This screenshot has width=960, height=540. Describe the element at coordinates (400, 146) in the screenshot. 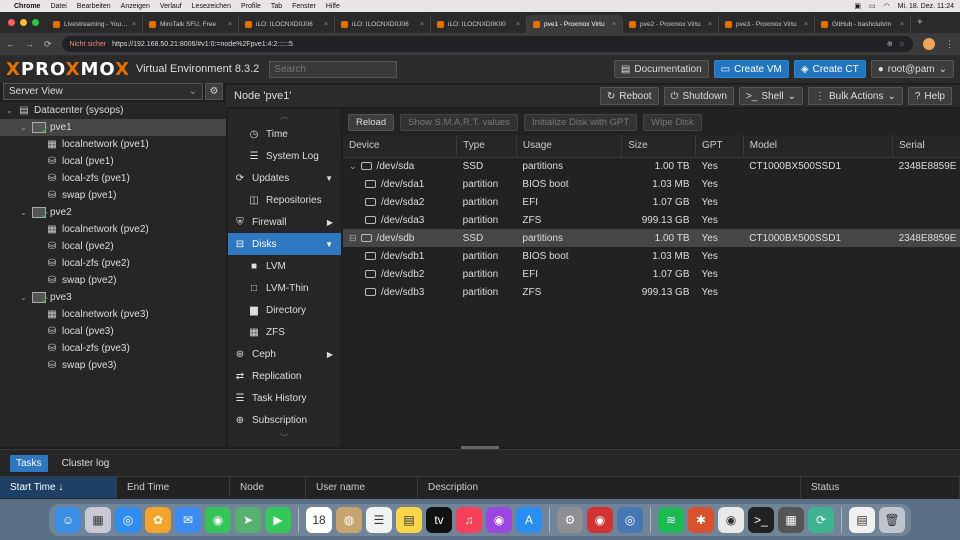

I see `column-header-device: Device` at that location.